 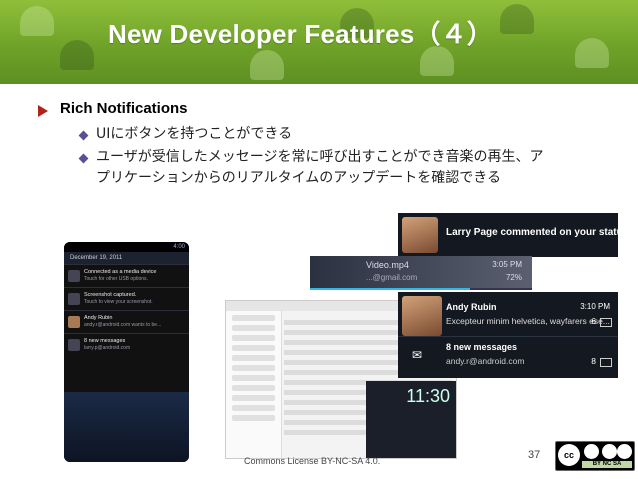 What do you see at coordinates (116, 279) in the screenshot?
I see `phone-notification-sub: Touch for other USB options.` at bounding box center [116, 279].